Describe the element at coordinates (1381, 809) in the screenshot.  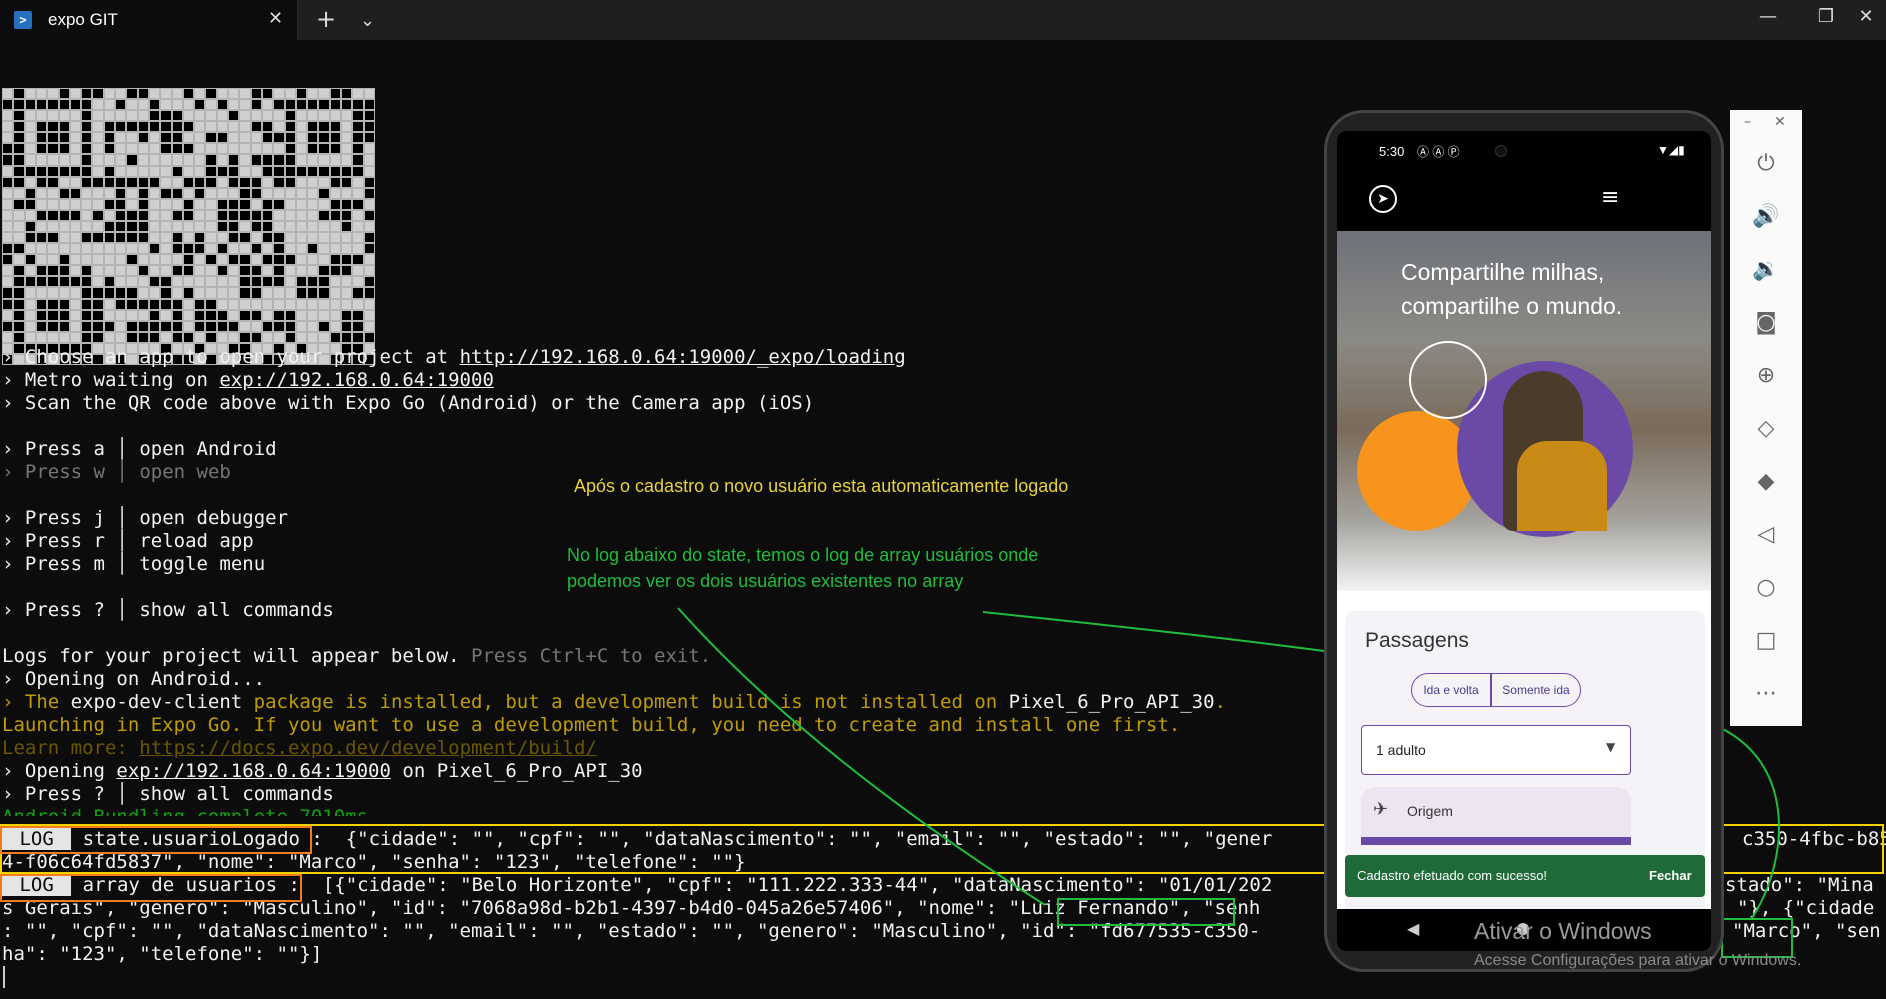
I see `plane-takeoff-icon: ✈` at that location.